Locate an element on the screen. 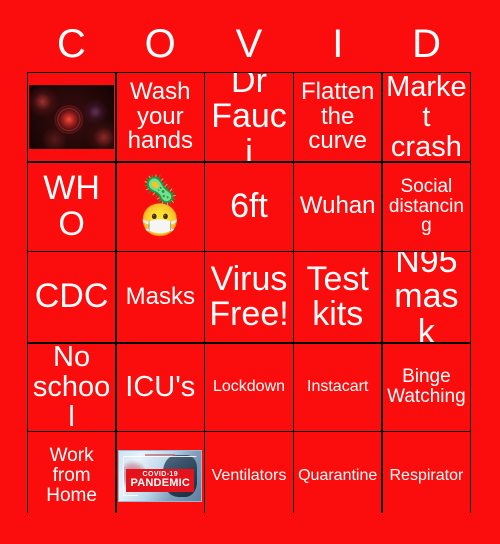  bingo-cell-flatten-the-curve: Flatten the curve is located at coordinates (338, 117).